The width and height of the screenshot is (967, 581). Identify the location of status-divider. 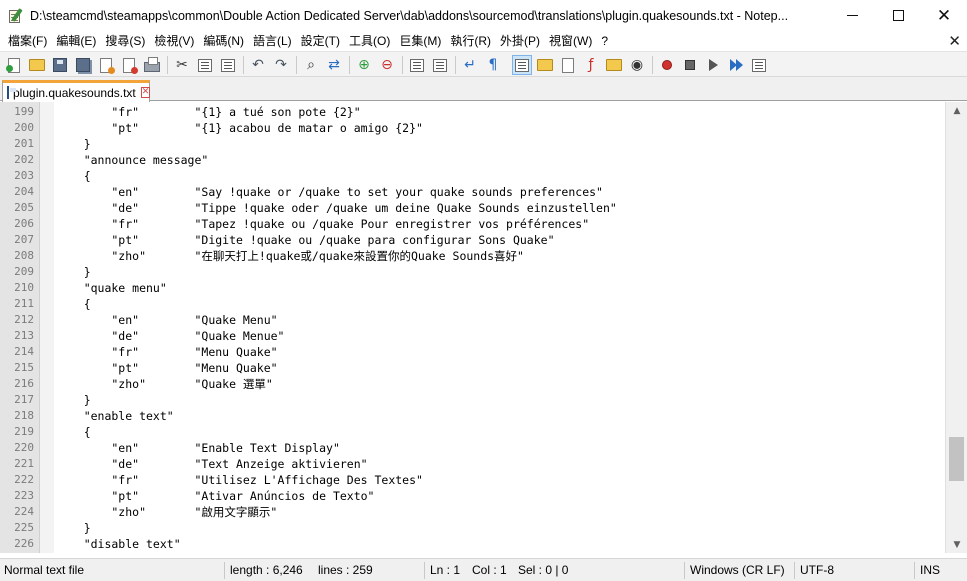
(684, 570).